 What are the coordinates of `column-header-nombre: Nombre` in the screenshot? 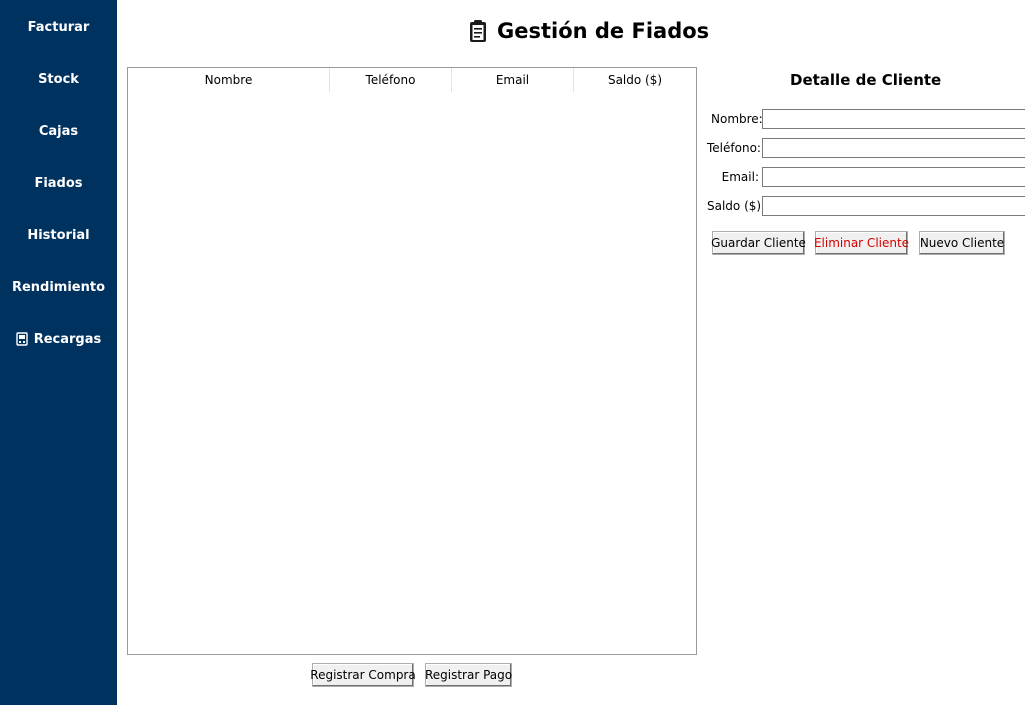 It's located at (229, 80).